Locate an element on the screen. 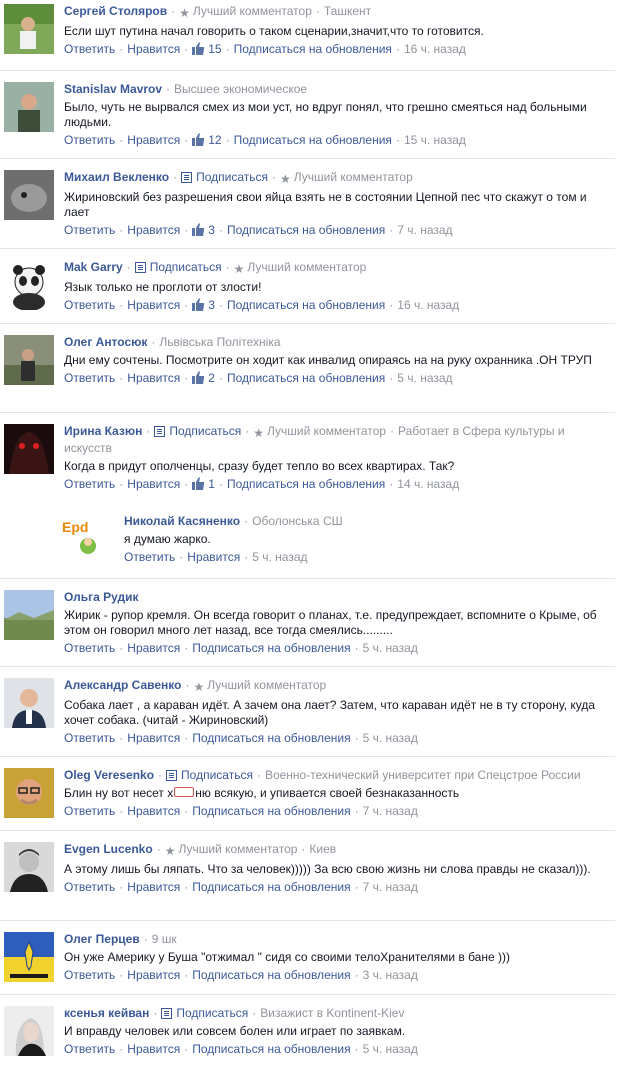 The image size is (622, 1075). timestamp: 15 ч. назад is located at coordinates (435, 140).